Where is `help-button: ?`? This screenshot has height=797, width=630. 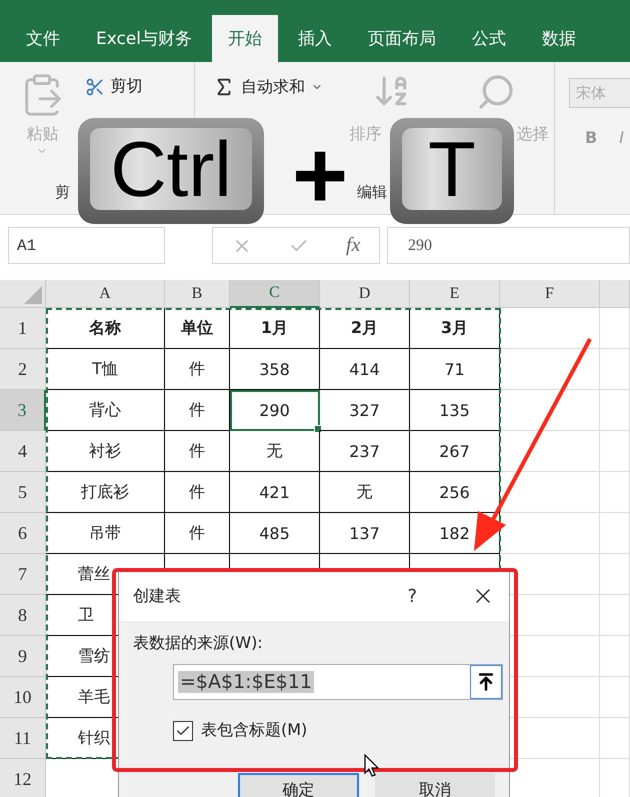 help-button: ? is located at coordinates (412, 596).